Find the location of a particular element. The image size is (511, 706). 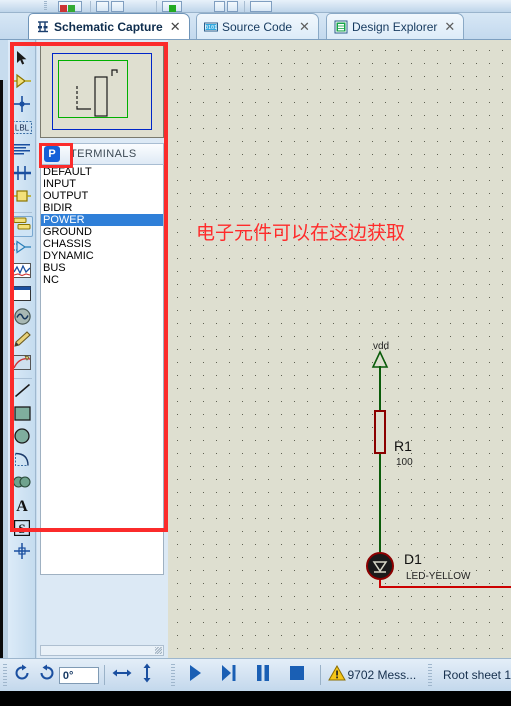

mirror-horizontal-icon is located at coordinates (122, 675).